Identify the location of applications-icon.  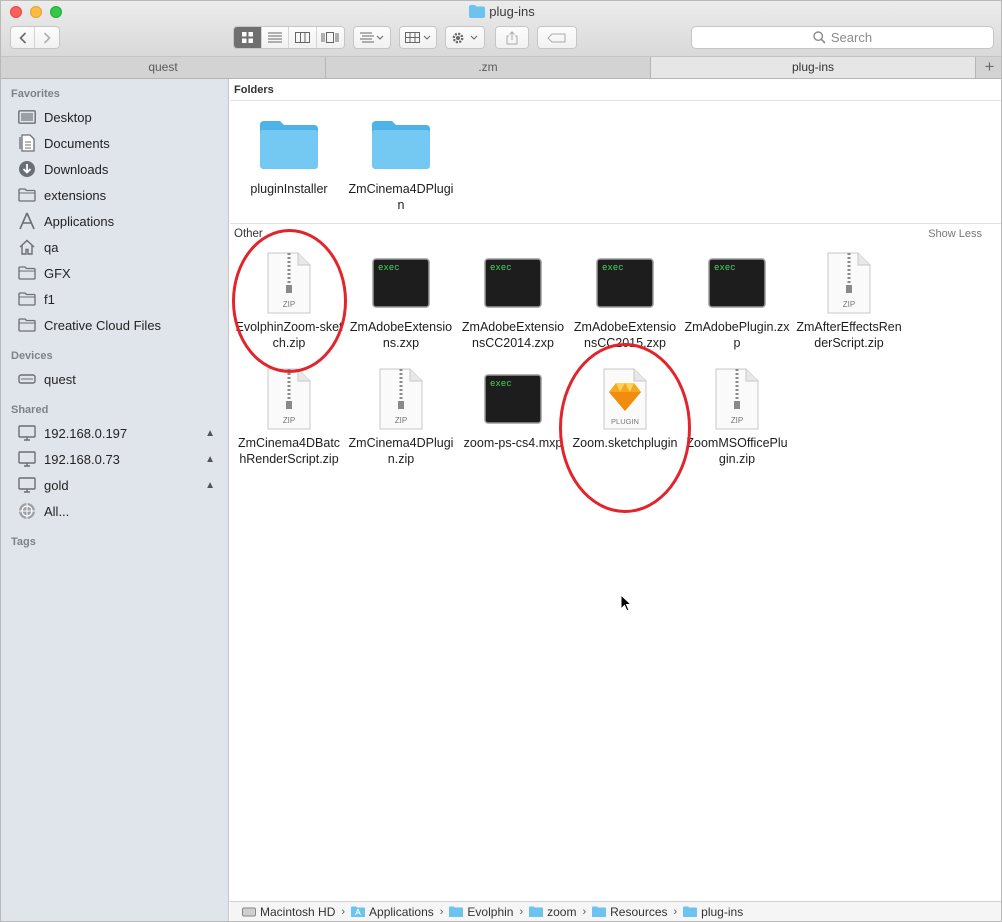
(27, 221).